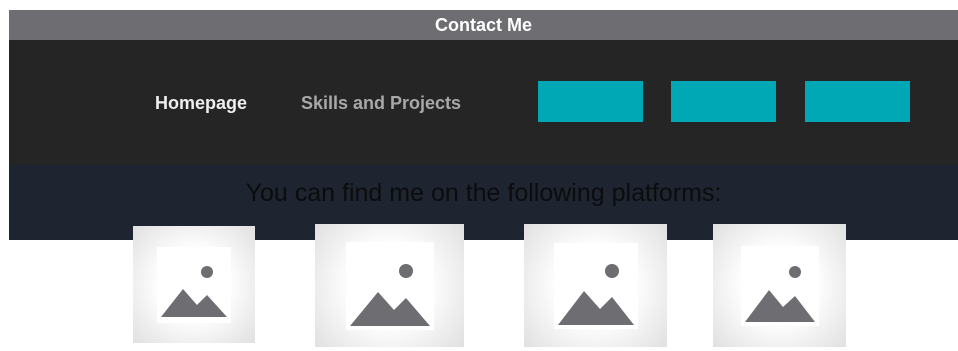 This screenshot has width=958, height=351. Describe the element at coordinates (381, 103) in the screenshot. I see `nav-link-skills-and-projects: Skills and Projects` at that location.